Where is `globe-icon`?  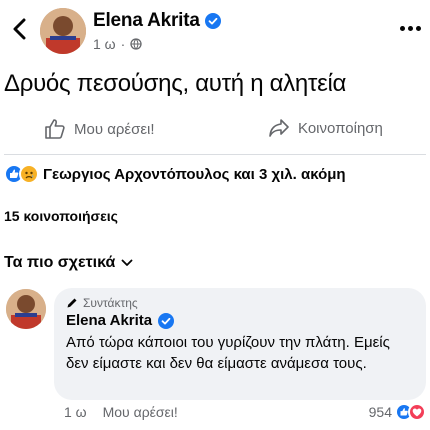
globe-icon is located at coordinates (136, 44).